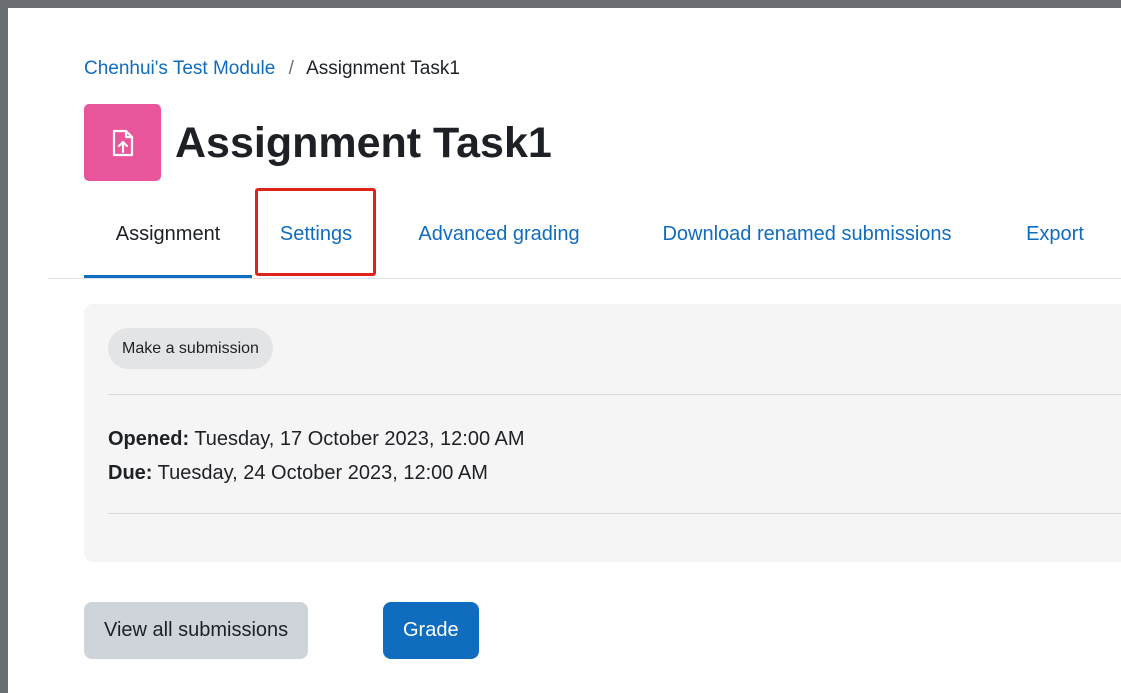 The image size is (1121, 693). What do you see at coordinates (359, 439) in the screenshot?
I see `opened-value: Tuesday, 17 October 2023, 12:00 AM` at bounding box center [359, 439].